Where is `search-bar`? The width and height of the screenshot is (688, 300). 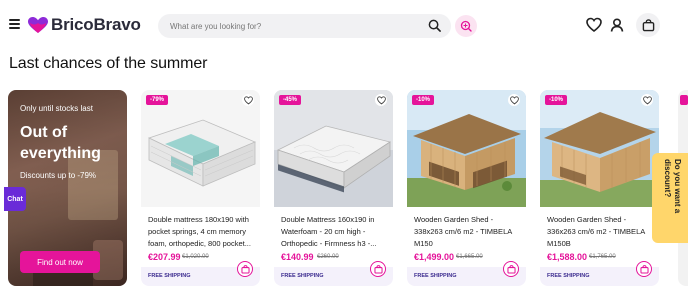
search-bar is located at coordinates (304, 26).